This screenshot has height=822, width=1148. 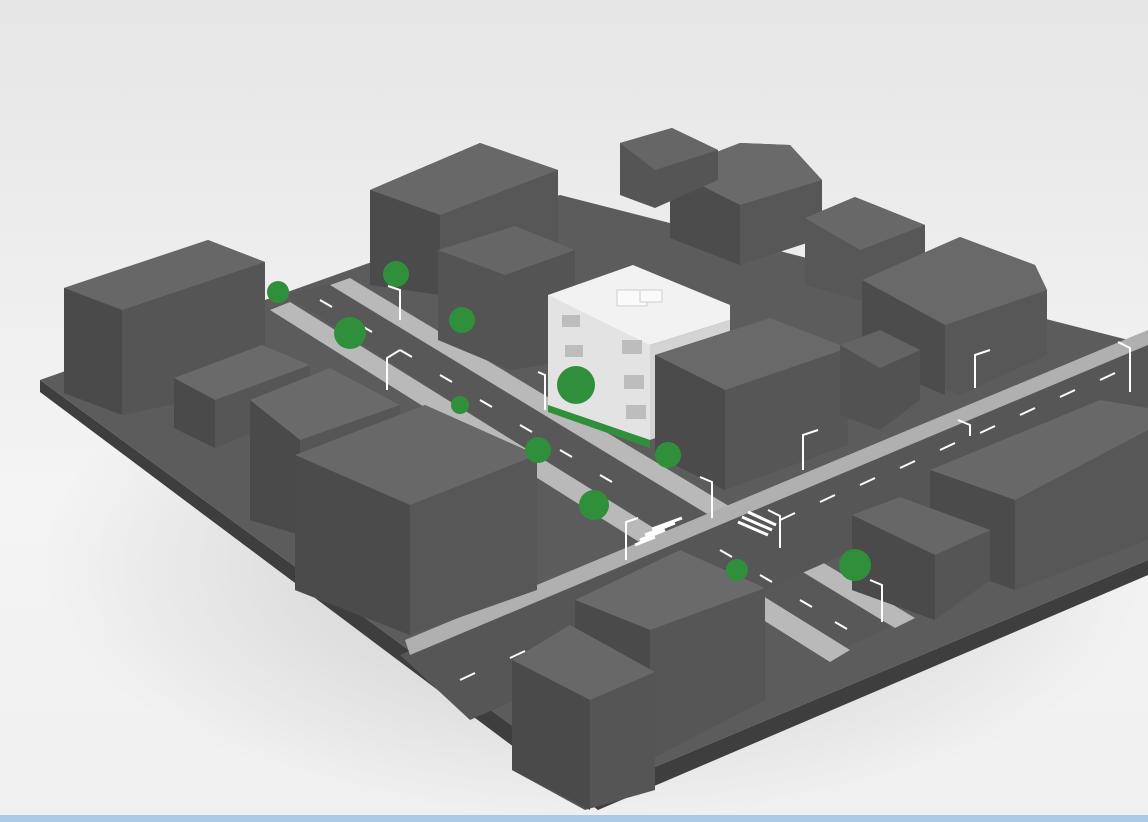 I want to click on rooftop-unit, so click(x=651, y=296).